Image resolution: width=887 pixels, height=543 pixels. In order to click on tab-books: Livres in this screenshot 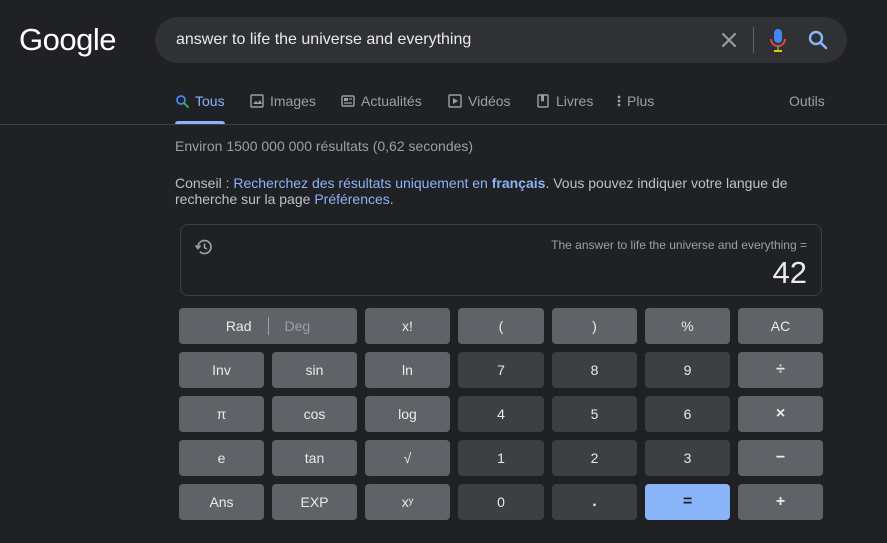, I will do `click(564, 107)`.